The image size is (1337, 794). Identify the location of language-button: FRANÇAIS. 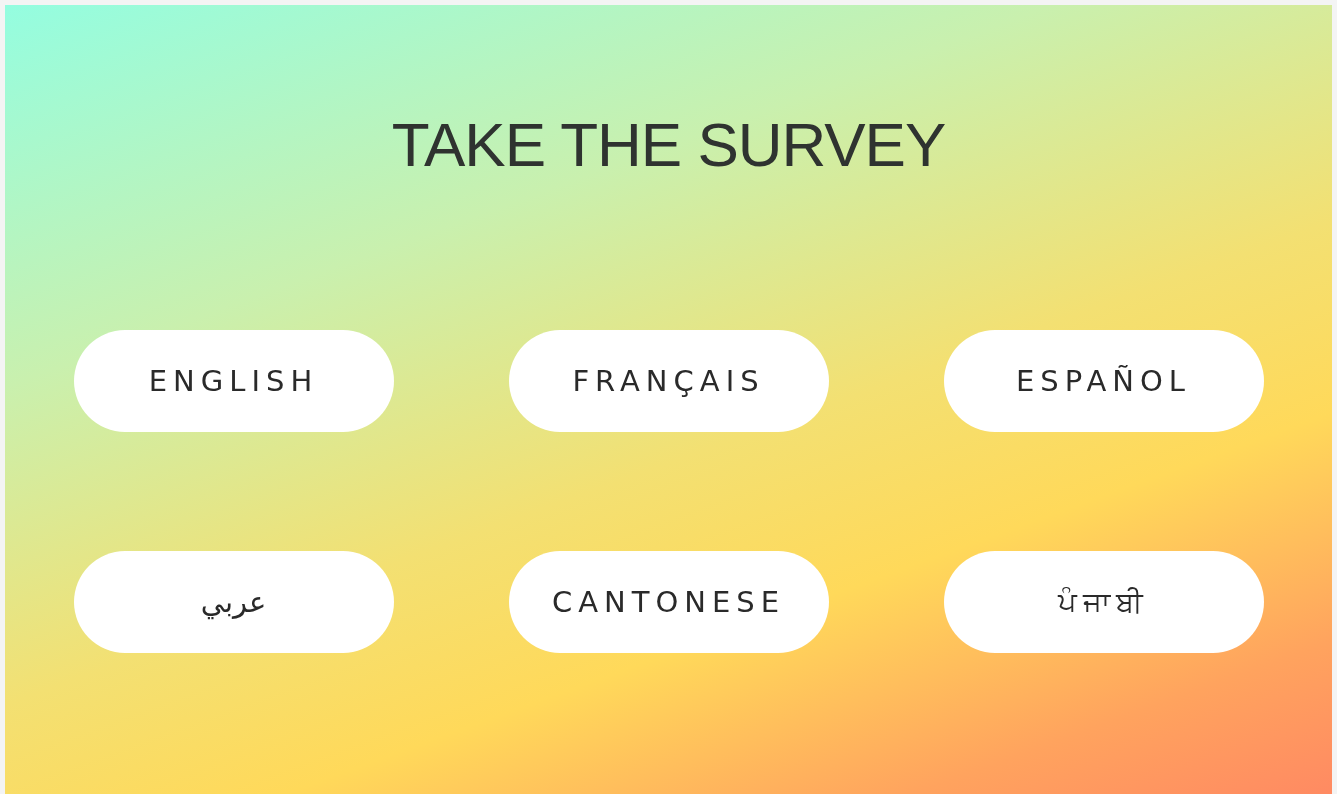
(668, 381).